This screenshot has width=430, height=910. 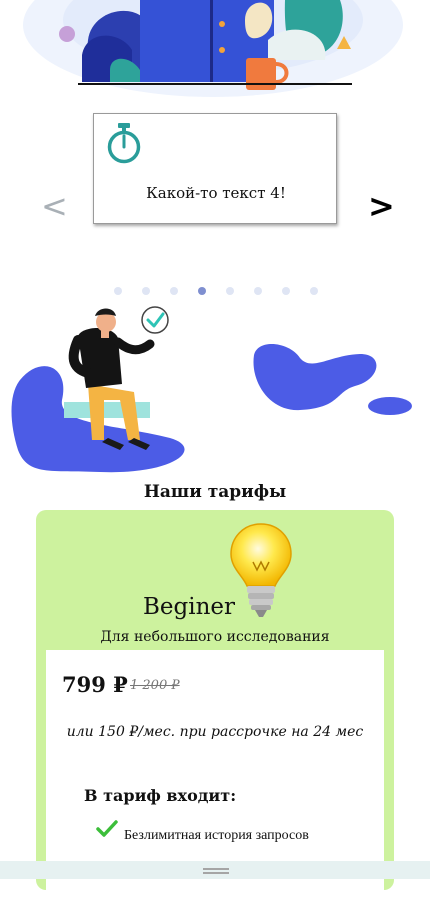 What do you see at coordinates (202, 291) in the screenshot?
I see `slider-dot-active` at bounding box center [202, 291].